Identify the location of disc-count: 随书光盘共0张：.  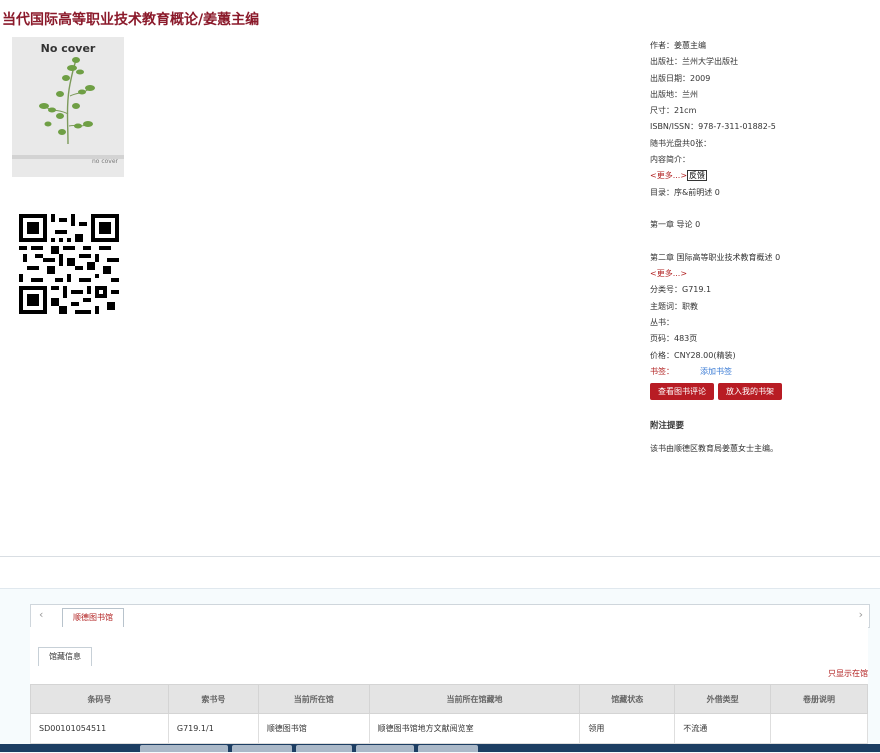
(681, 143).